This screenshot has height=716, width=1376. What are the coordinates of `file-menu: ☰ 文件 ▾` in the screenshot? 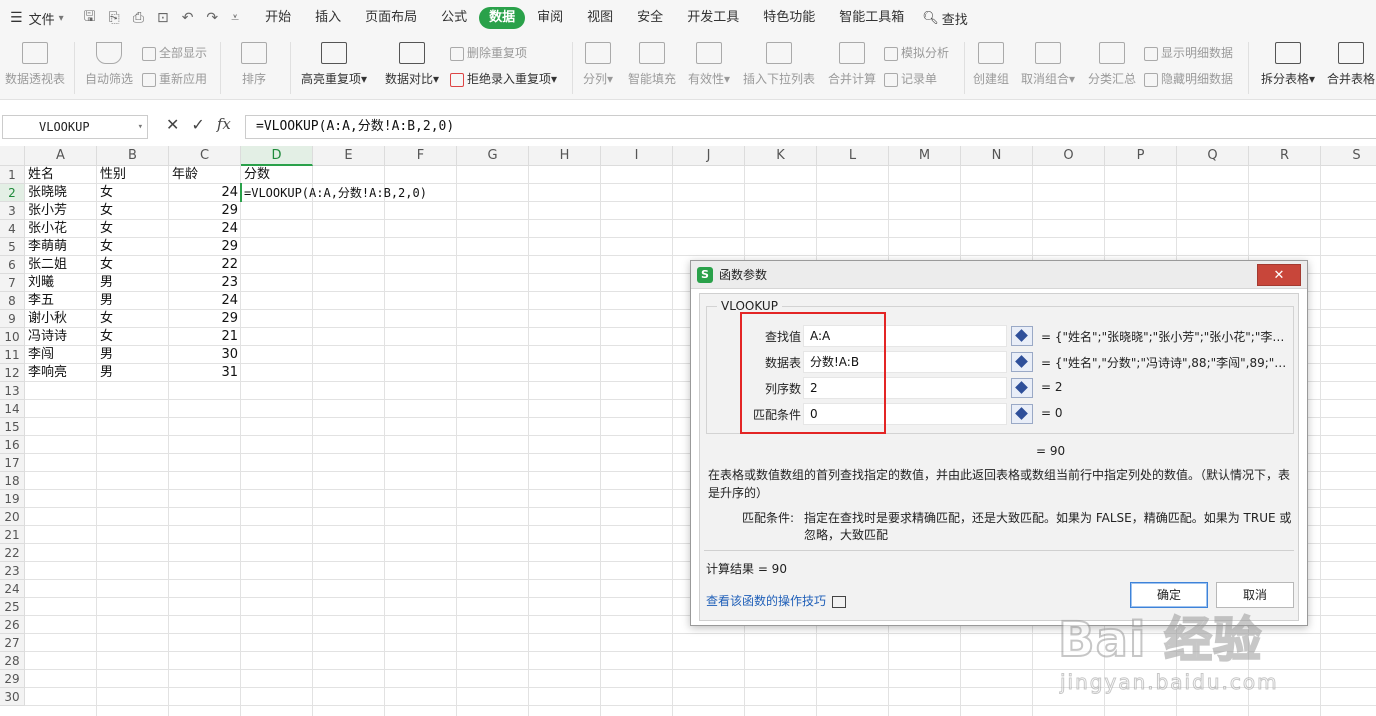 It's located at (36, 18).